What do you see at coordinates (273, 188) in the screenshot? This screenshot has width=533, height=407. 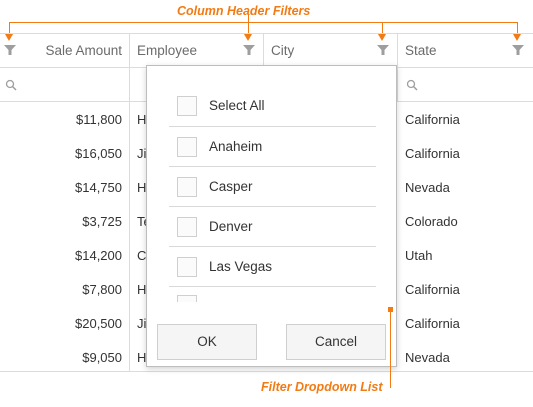 I see `filter-option: Casper` at bounding box center [273, 188].